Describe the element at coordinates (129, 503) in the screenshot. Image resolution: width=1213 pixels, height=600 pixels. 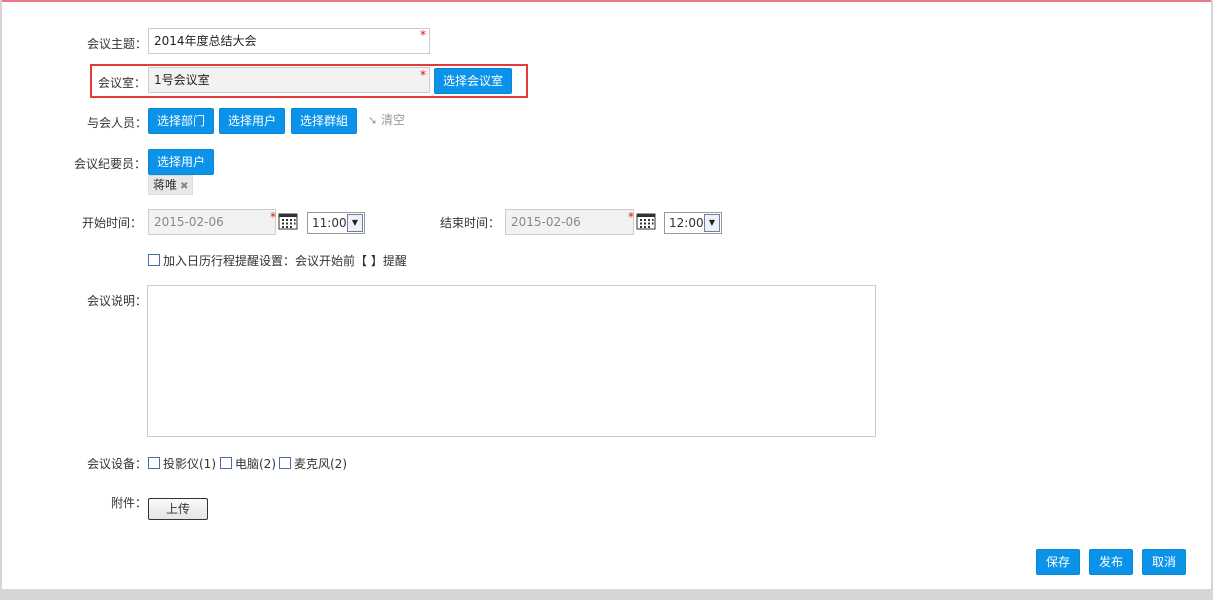
I see `attachment-label: 附件：` at that location.